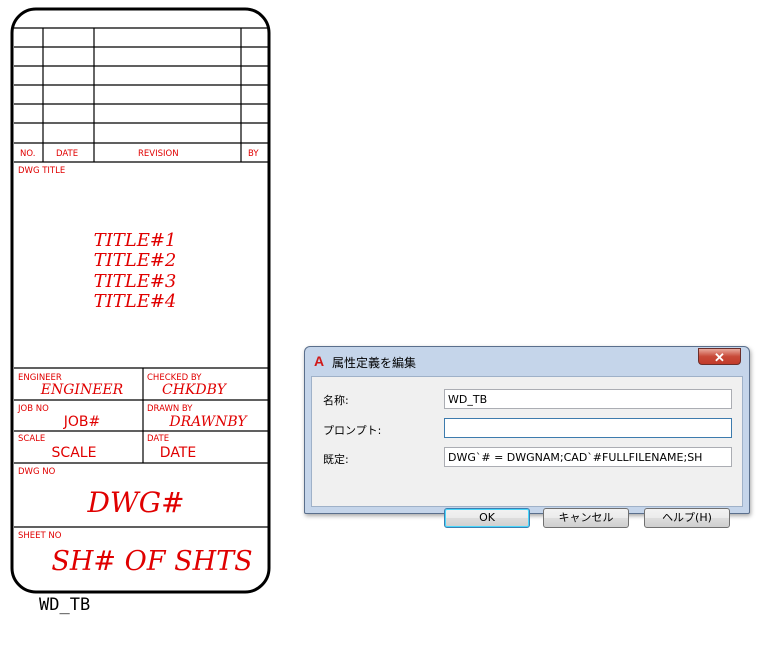  What do you see at coordinates (151, 561) in the screenshot?
I see `sheet-no-value: SH# OF SHTS` at bounding box center [151, 561].